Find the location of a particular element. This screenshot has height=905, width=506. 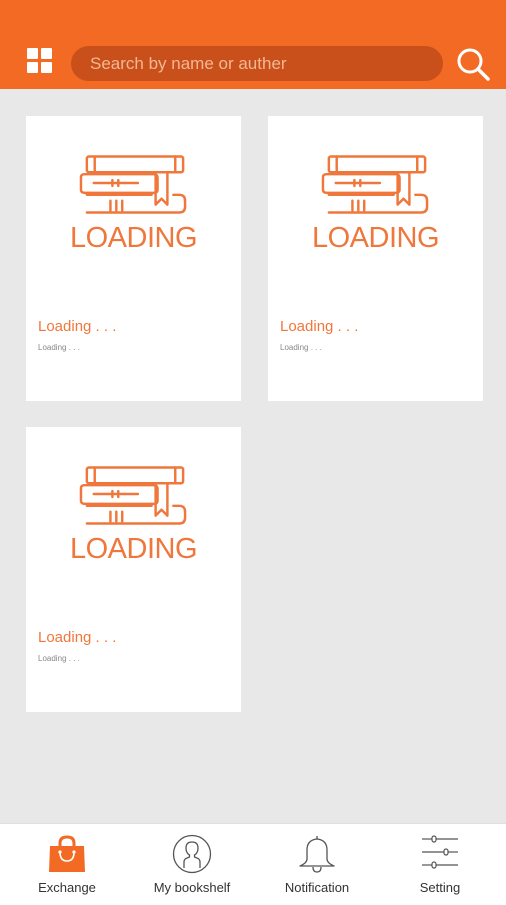

nav-label: Setting is located at coordinates (440, 887).